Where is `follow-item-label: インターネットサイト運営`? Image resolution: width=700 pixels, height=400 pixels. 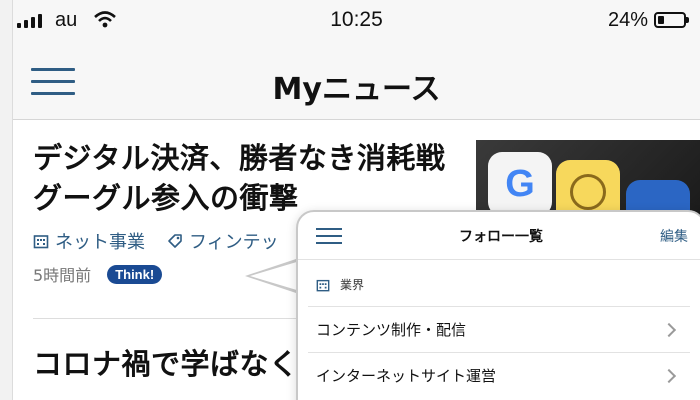
follow-item-label: インターネットサイト運営 is located at coordinates (406, 376).